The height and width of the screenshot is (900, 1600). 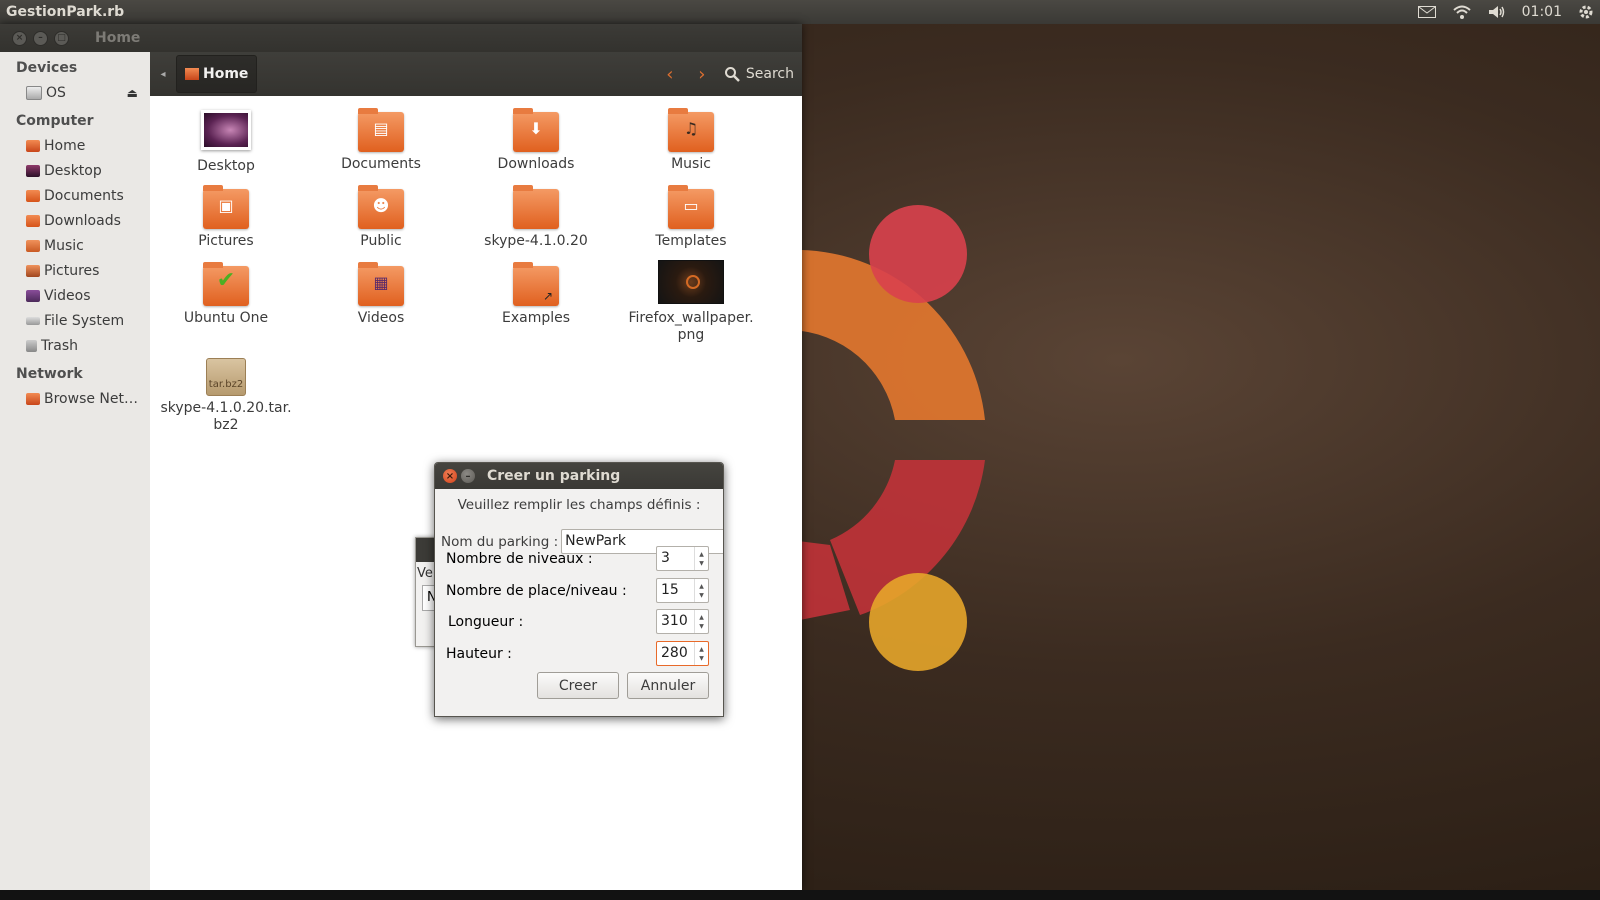 I want to click on file-name: Videos, so click(x=381, y=318).